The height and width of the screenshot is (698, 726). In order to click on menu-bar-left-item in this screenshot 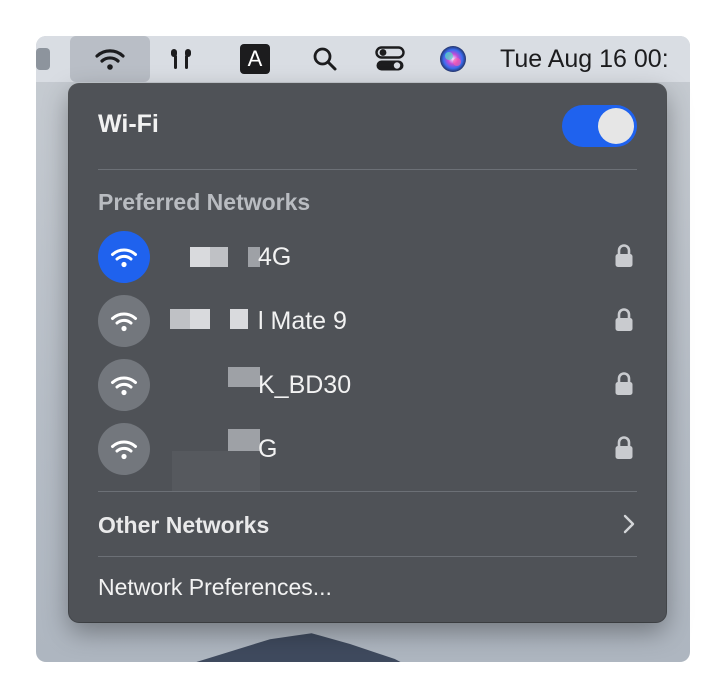, I will do `click(43, 59)`.